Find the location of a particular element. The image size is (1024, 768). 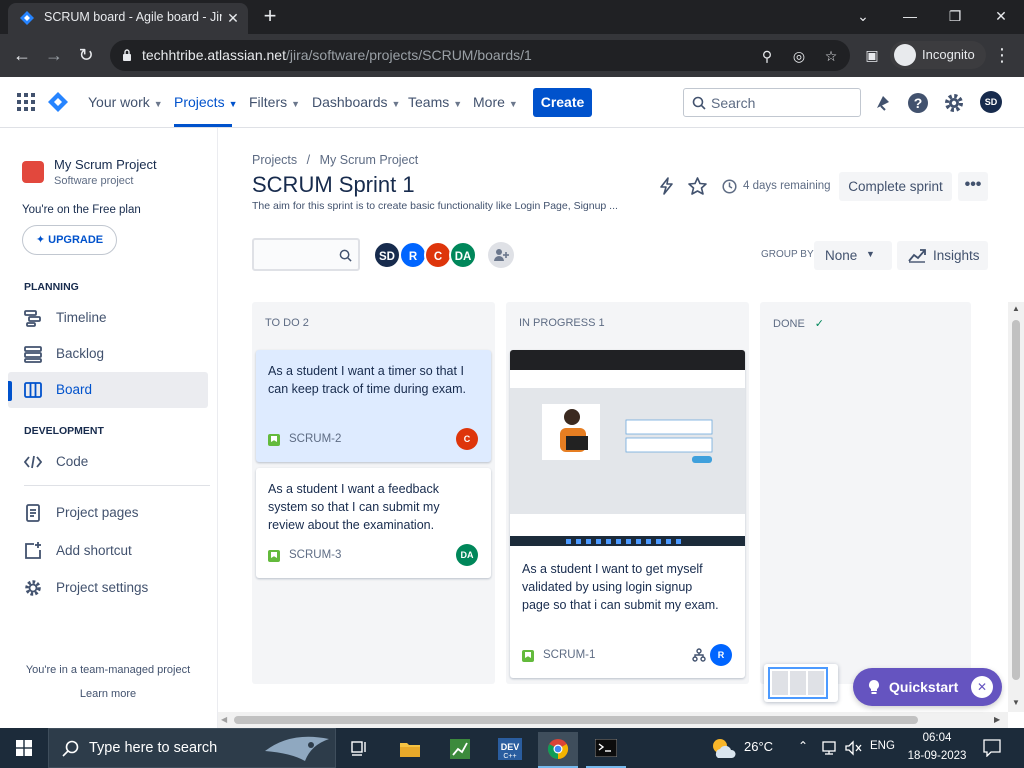

window-close-icon: ✕ is located at coordinates (1001, 16).